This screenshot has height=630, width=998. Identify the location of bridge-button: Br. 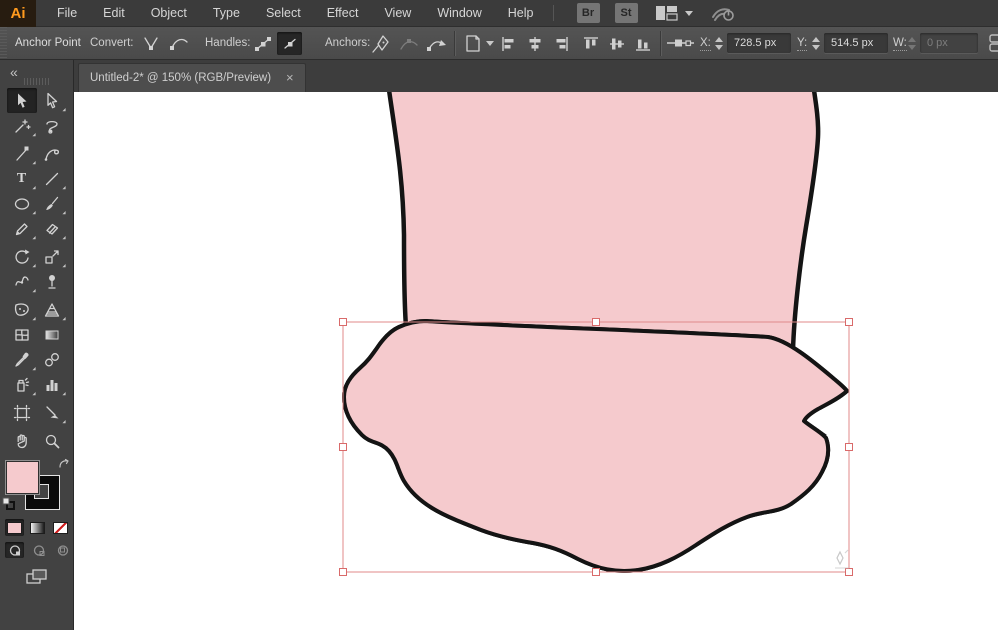
(588, 13).